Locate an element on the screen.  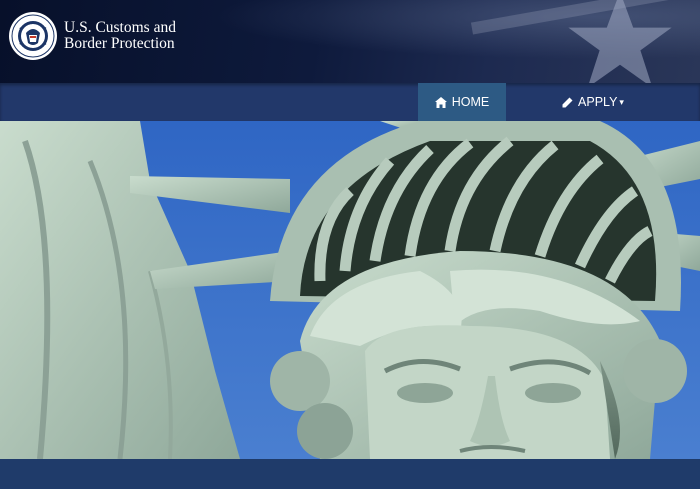
nav-apply-label: APPLY is located at coordinates (598, 102).